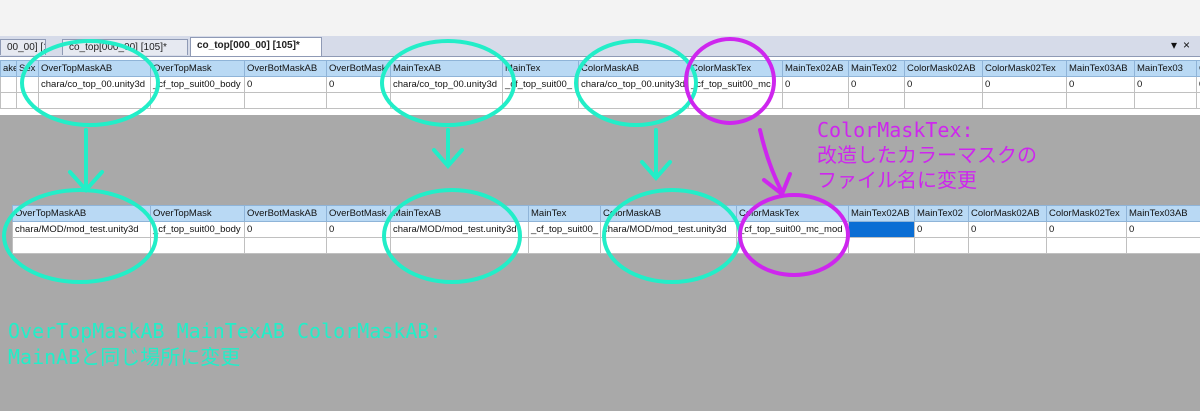 The height and width of the screenshot is (411, 1200). What do you see at coordinates (1024, 84) in the screenshot?
I see `grid-cell-13: 0` at bounding box center [1024, 84].